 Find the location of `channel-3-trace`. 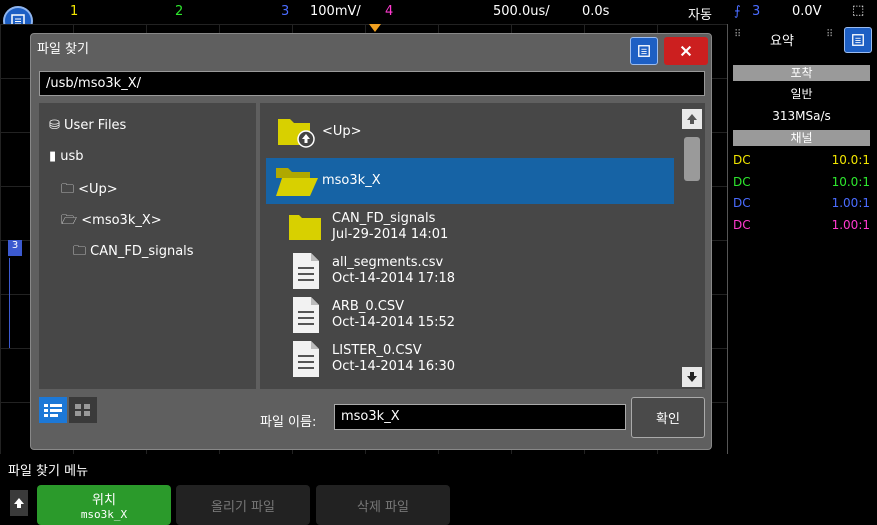

channel-3-trace is located at coordinates (9, 303).